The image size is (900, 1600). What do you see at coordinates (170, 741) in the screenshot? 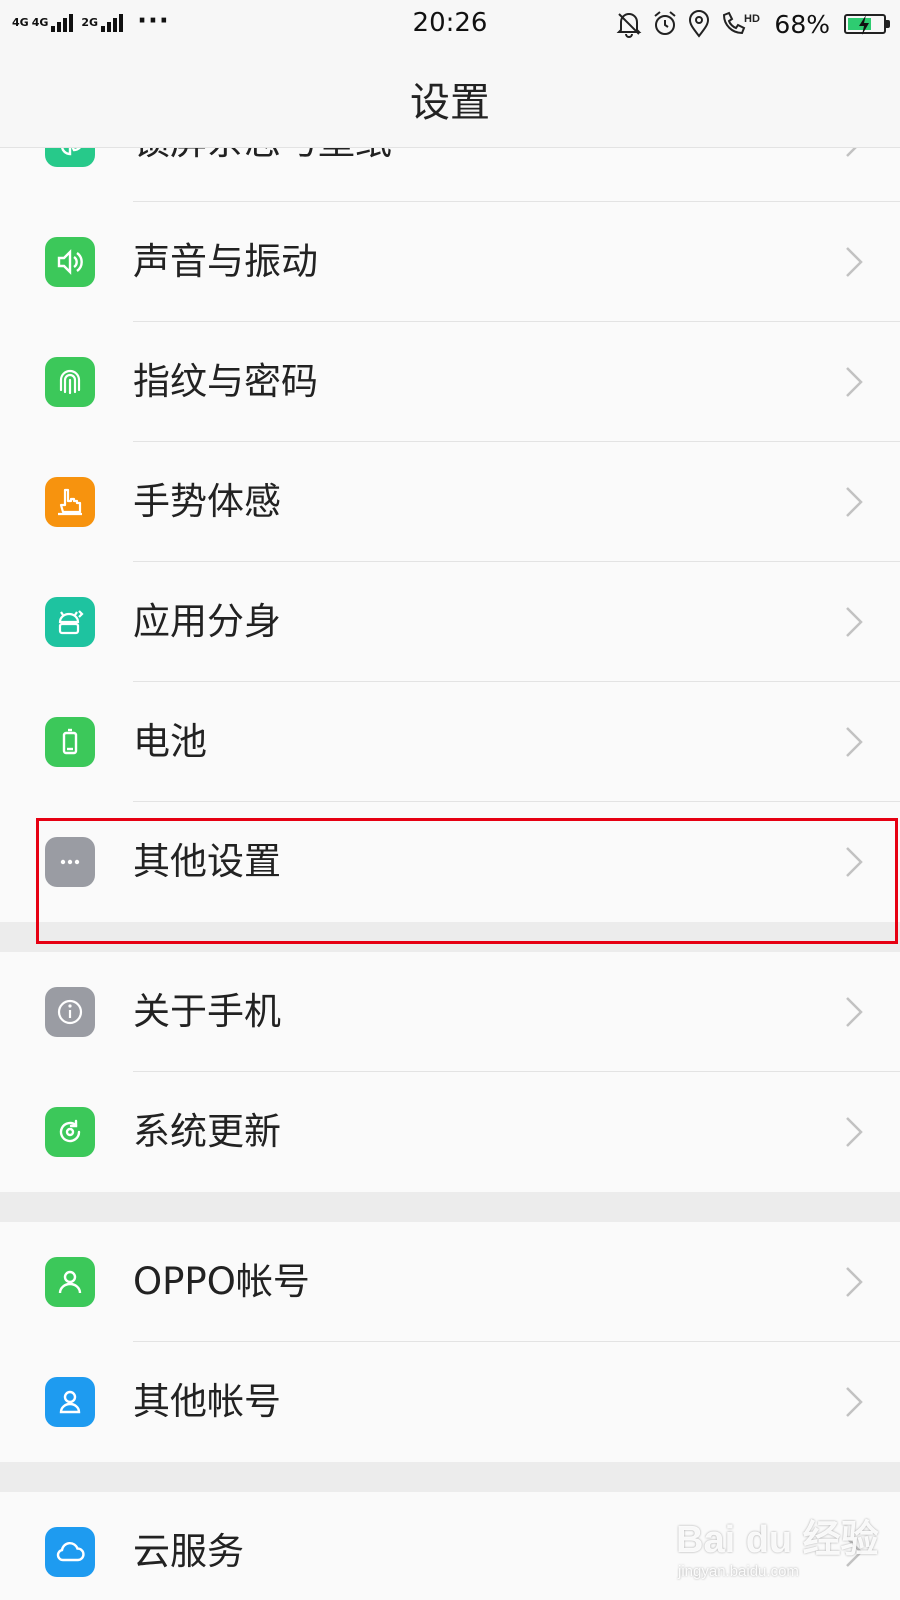
I see `setting-label: 电池` at bounding box center [170, 741].